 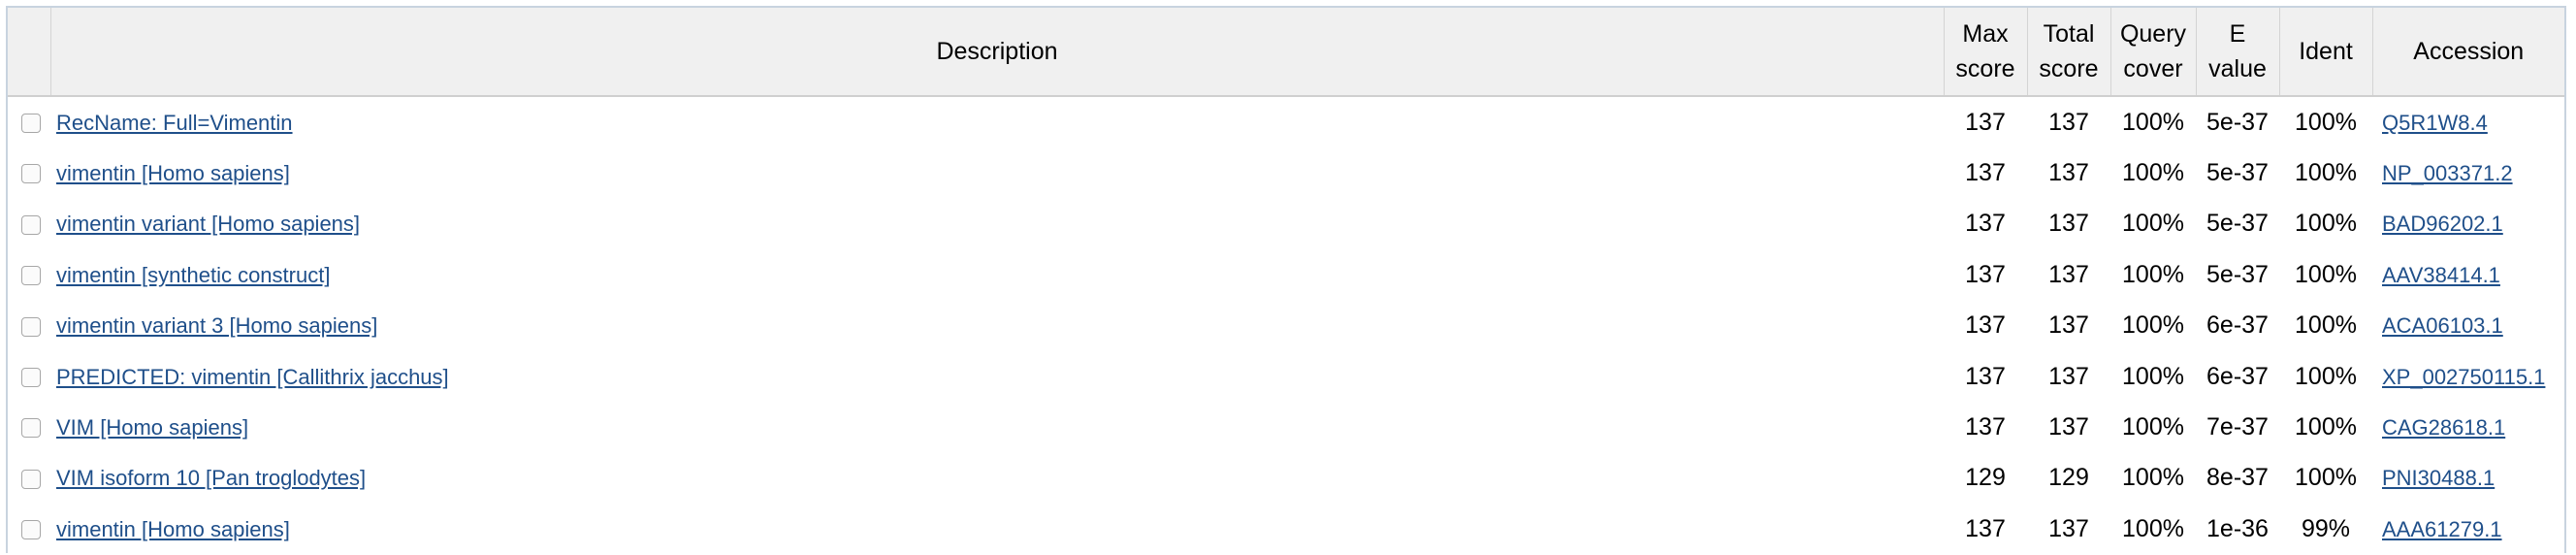 I want to click on accession-cell: CAG28618.1, so click(x=2468, y=427).